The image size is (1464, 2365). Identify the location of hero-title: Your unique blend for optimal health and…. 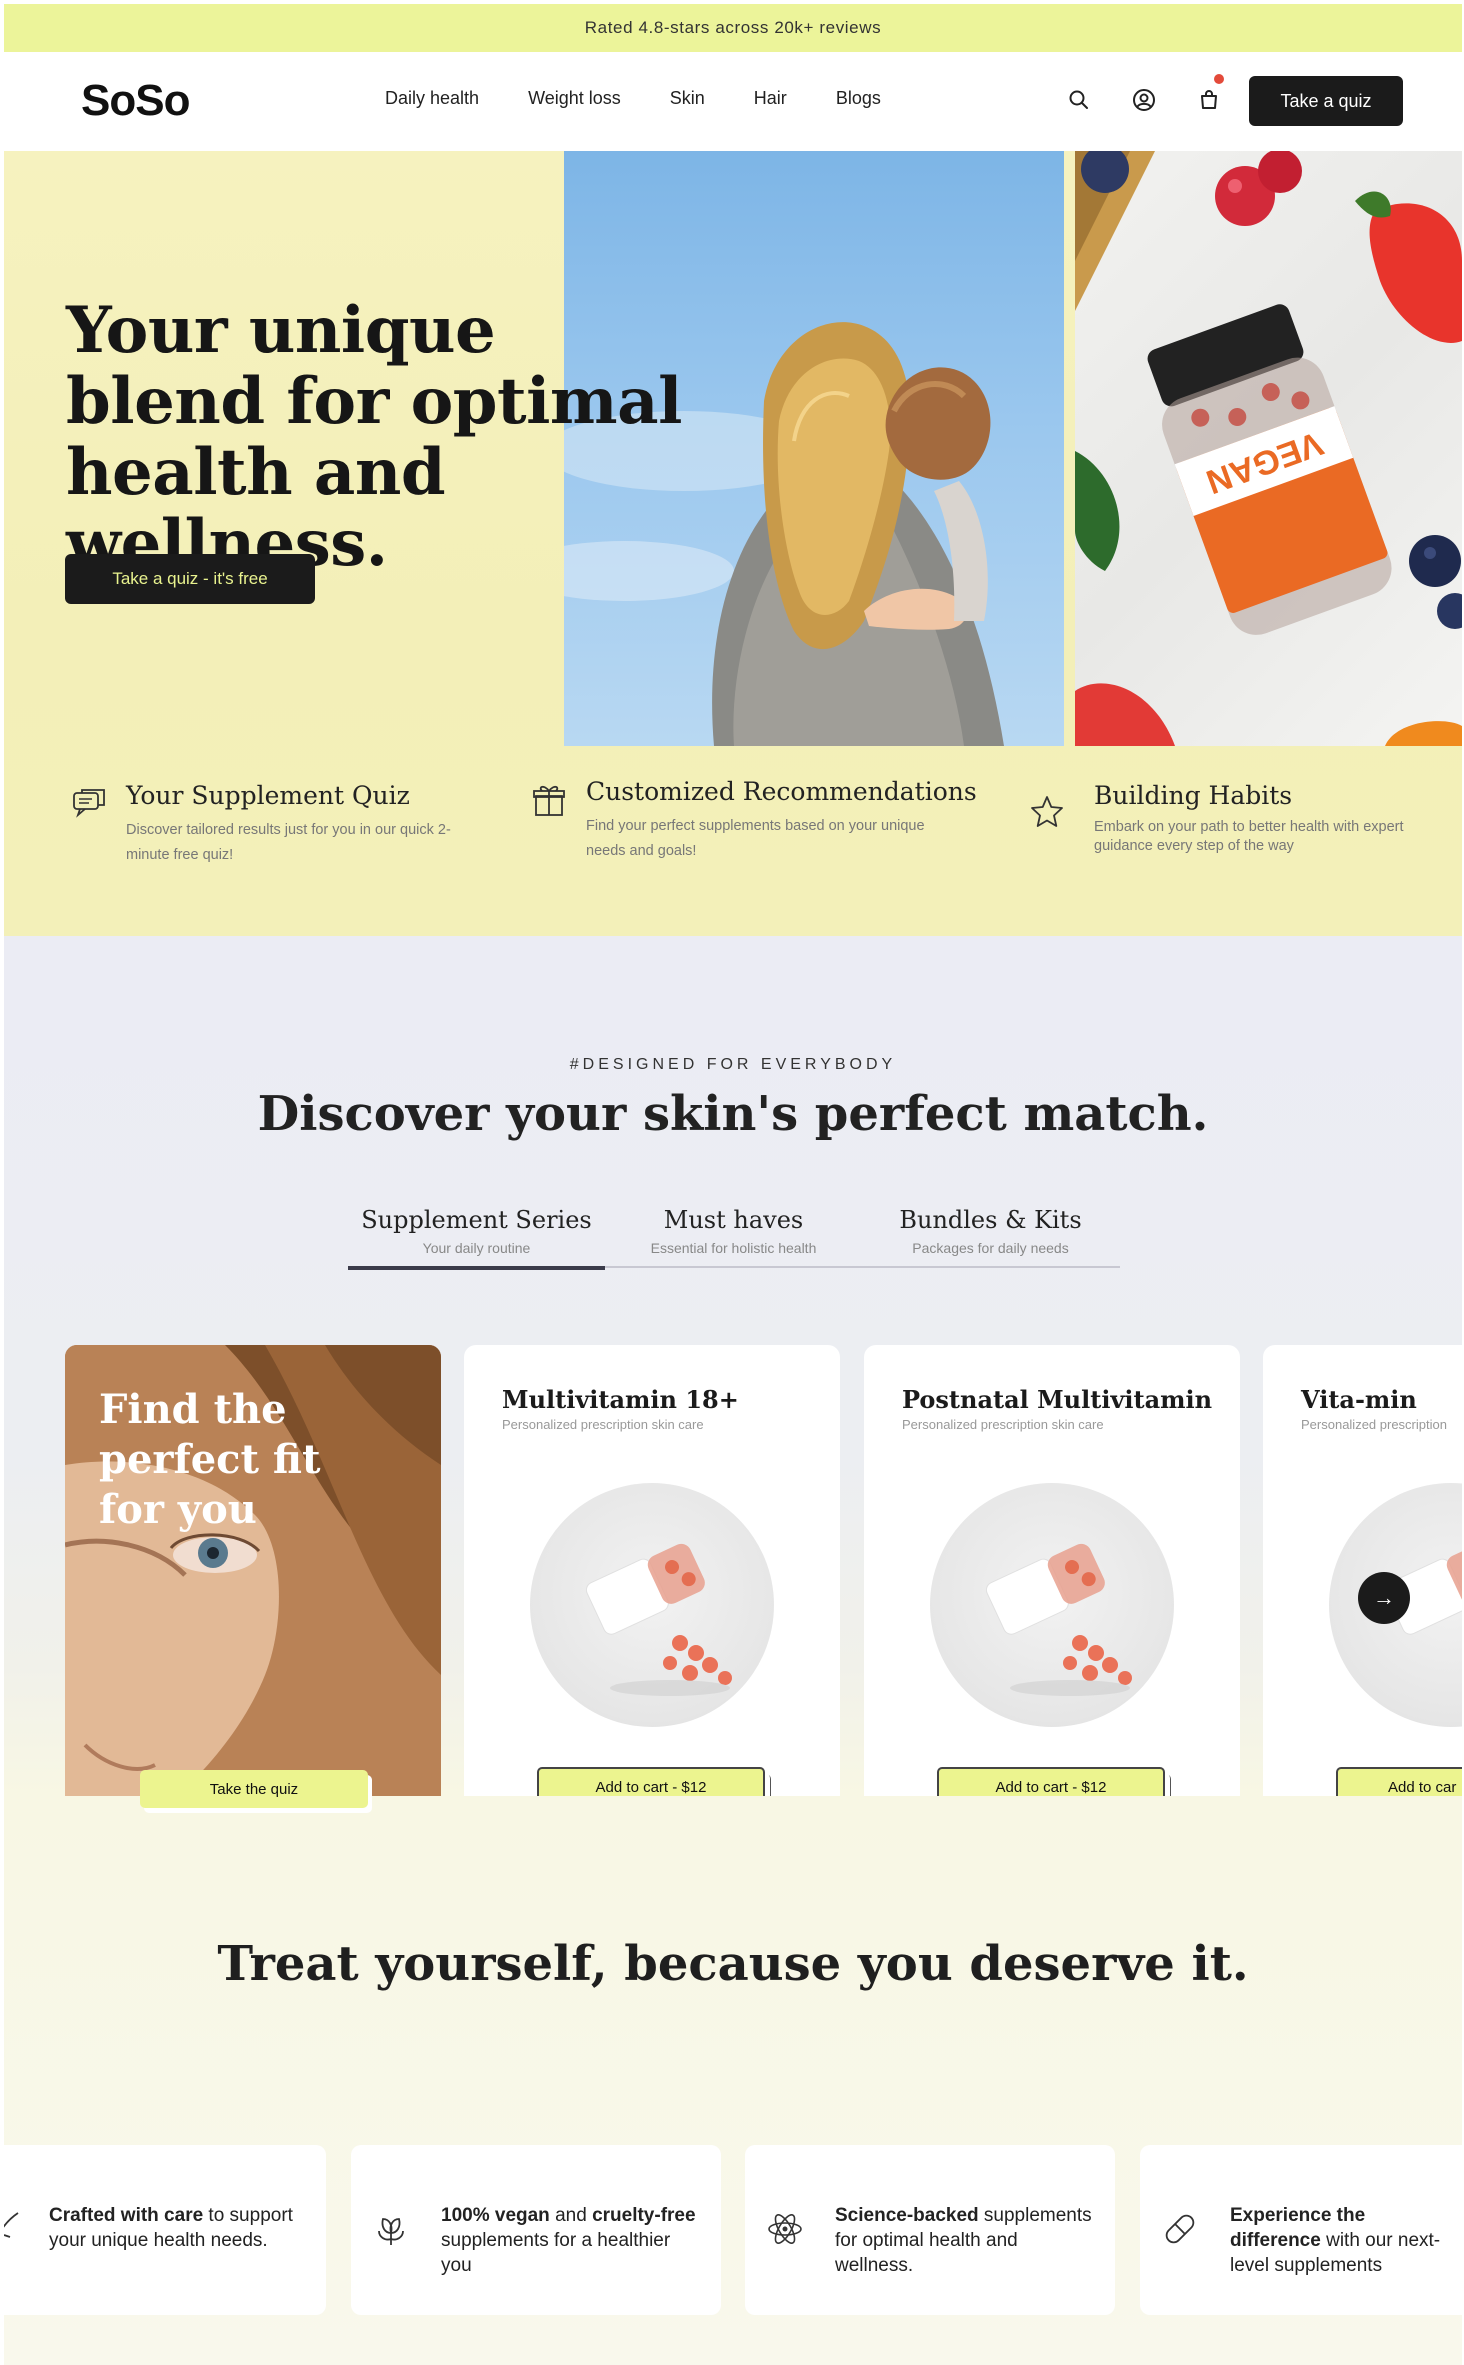
(374, 437).